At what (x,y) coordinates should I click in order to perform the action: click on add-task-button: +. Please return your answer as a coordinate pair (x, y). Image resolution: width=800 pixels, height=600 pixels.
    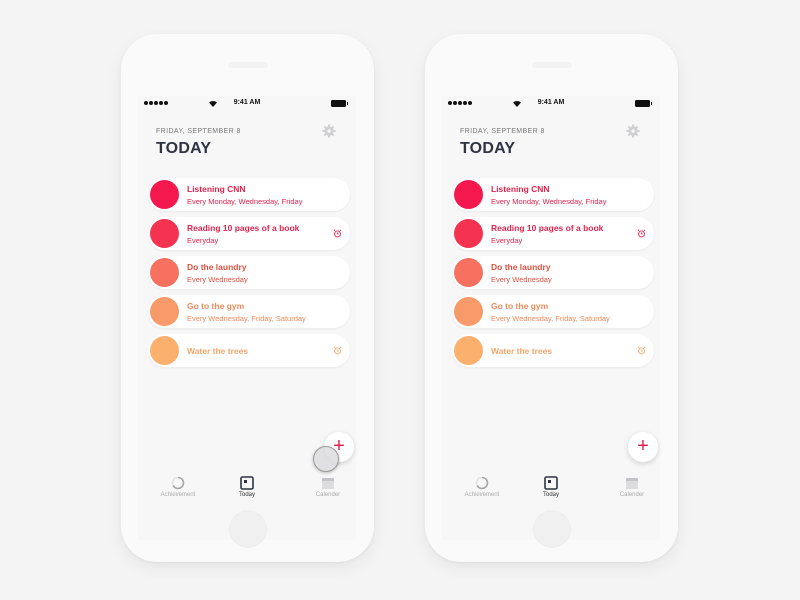
    Looking at the image, I should click on (643, 447).